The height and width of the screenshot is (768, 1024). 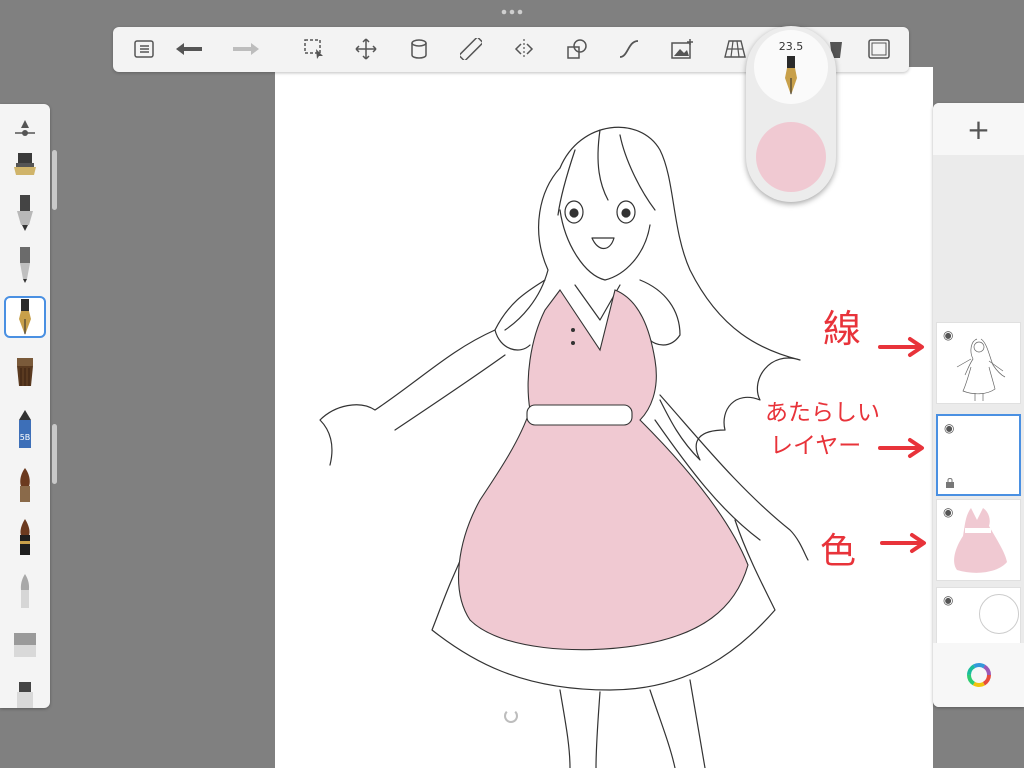 What do you see at coordinates (629, 49) in the screenshot?
I see `curve-icon` at bounding box center [629, 49].